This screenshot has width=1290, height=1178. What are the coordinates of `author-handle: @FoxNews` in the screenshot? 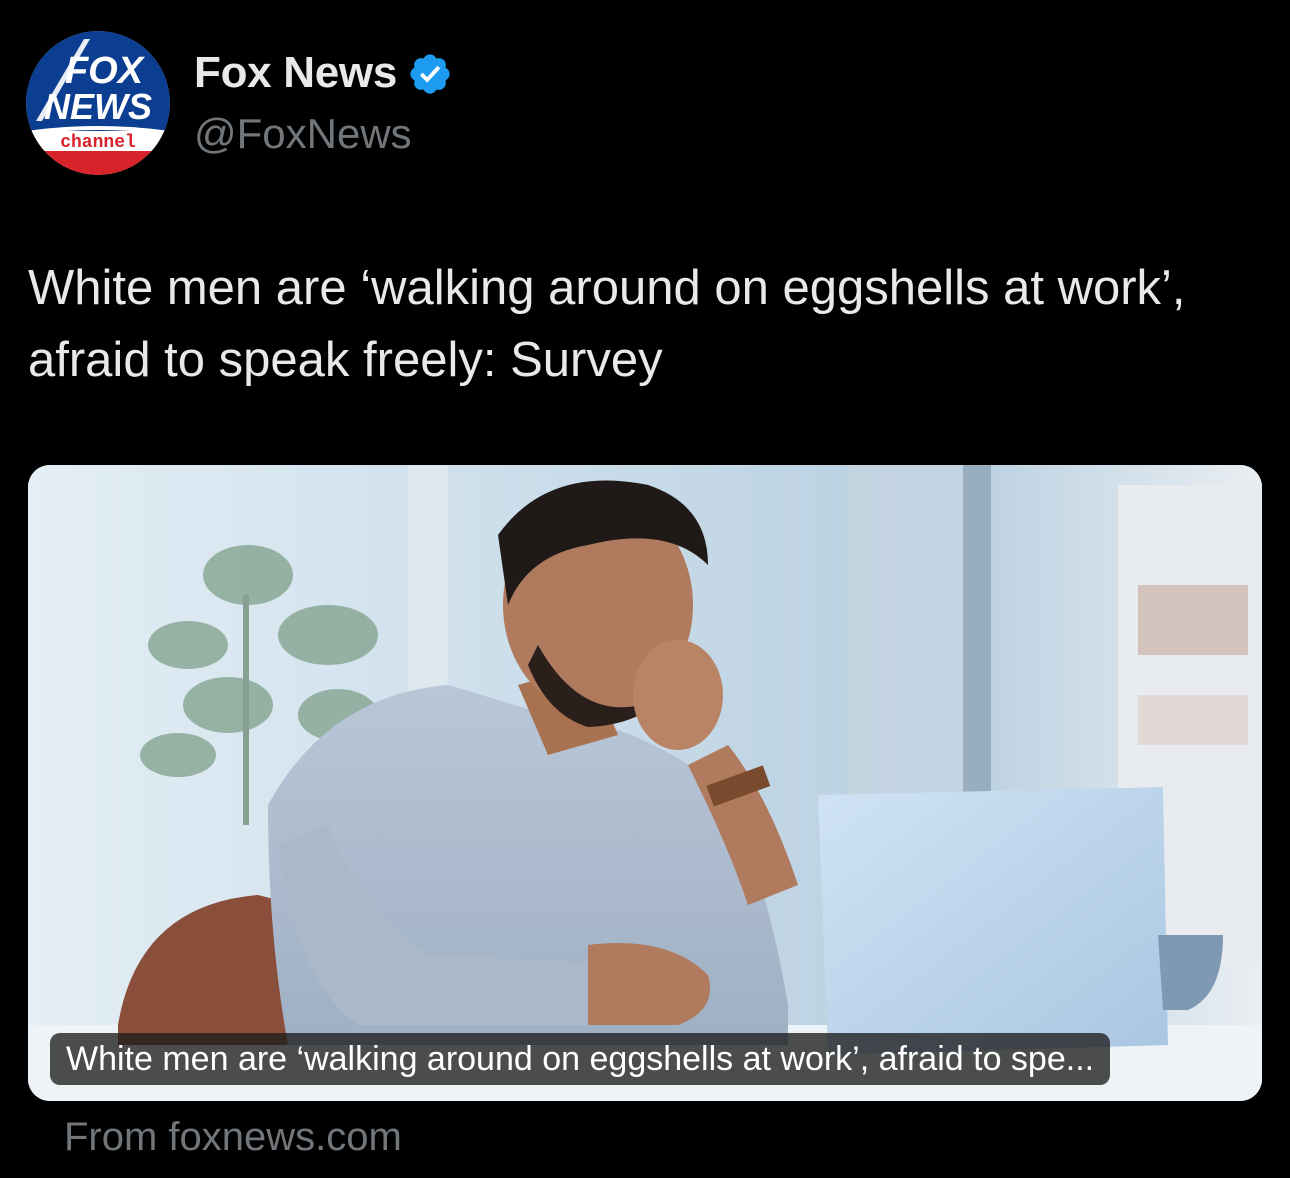 It's located at (323, 134).